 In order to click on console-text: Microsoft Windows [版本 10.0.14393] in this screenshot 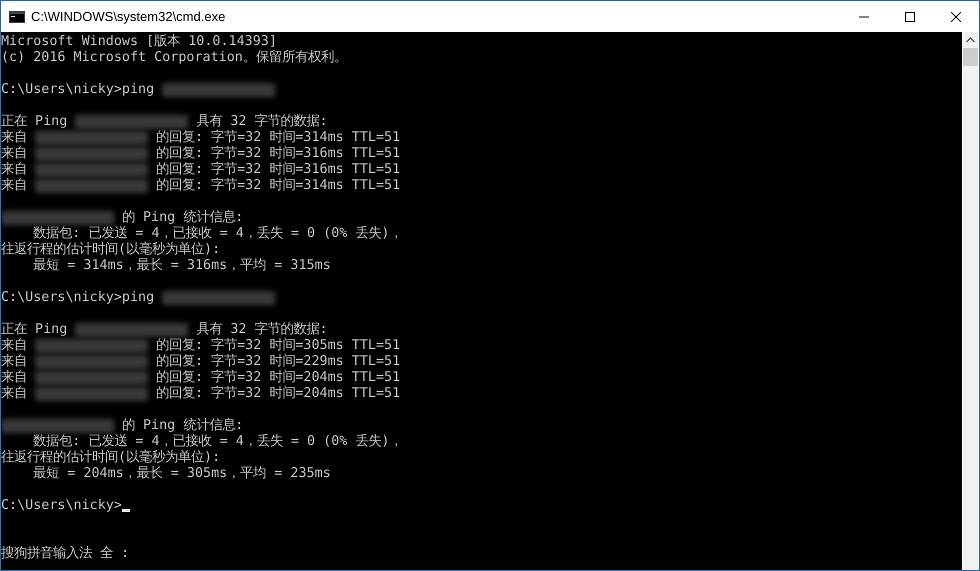, I will do `click(139, 42)`.